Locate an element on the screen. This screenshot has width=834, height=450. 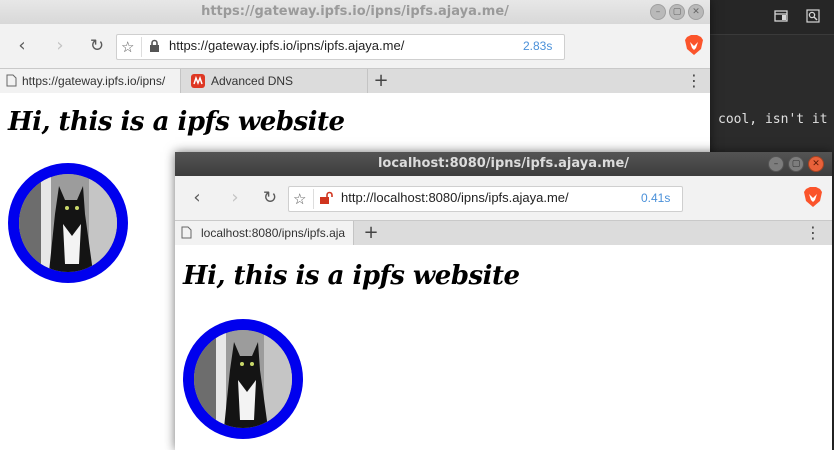
terminal-output: cool, isn't it is located at coordinates (773, 119).